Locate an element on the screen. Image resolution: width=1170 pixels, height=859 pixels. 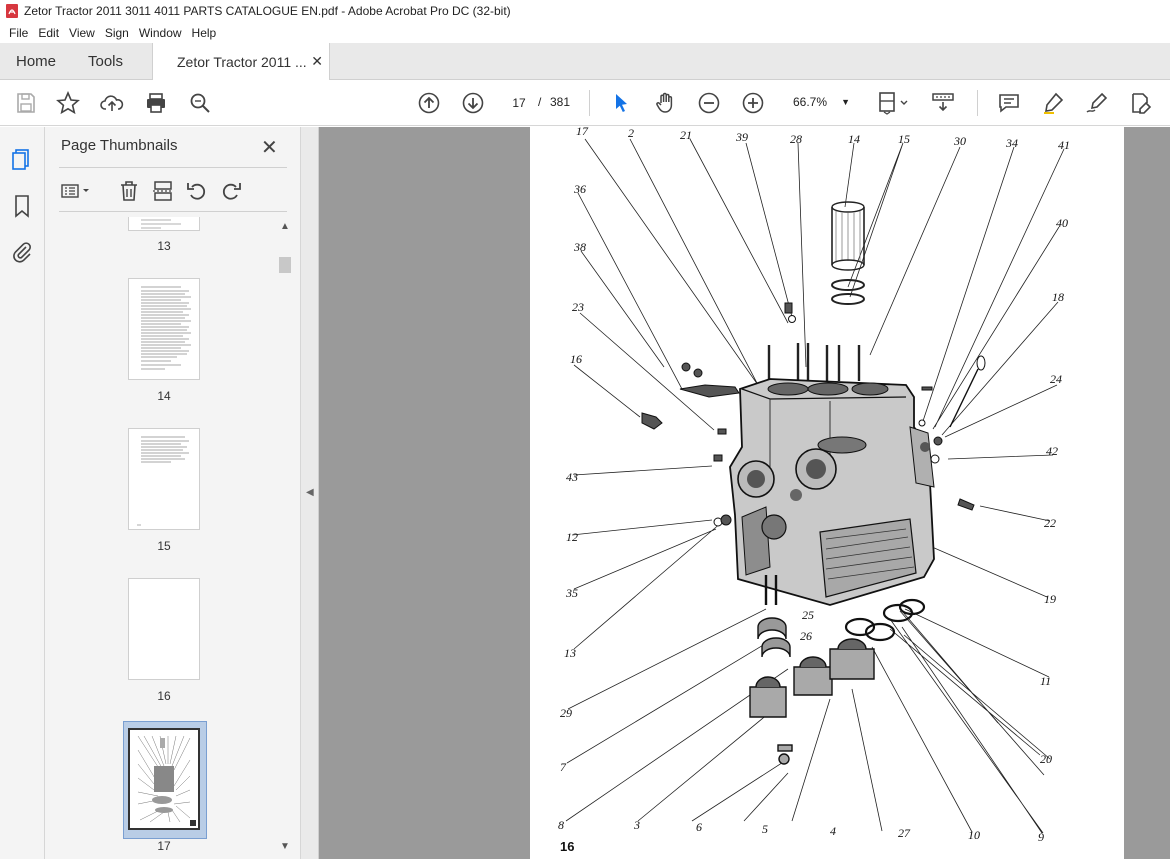
zoom-in-icon is located at coordinates (753, 103).